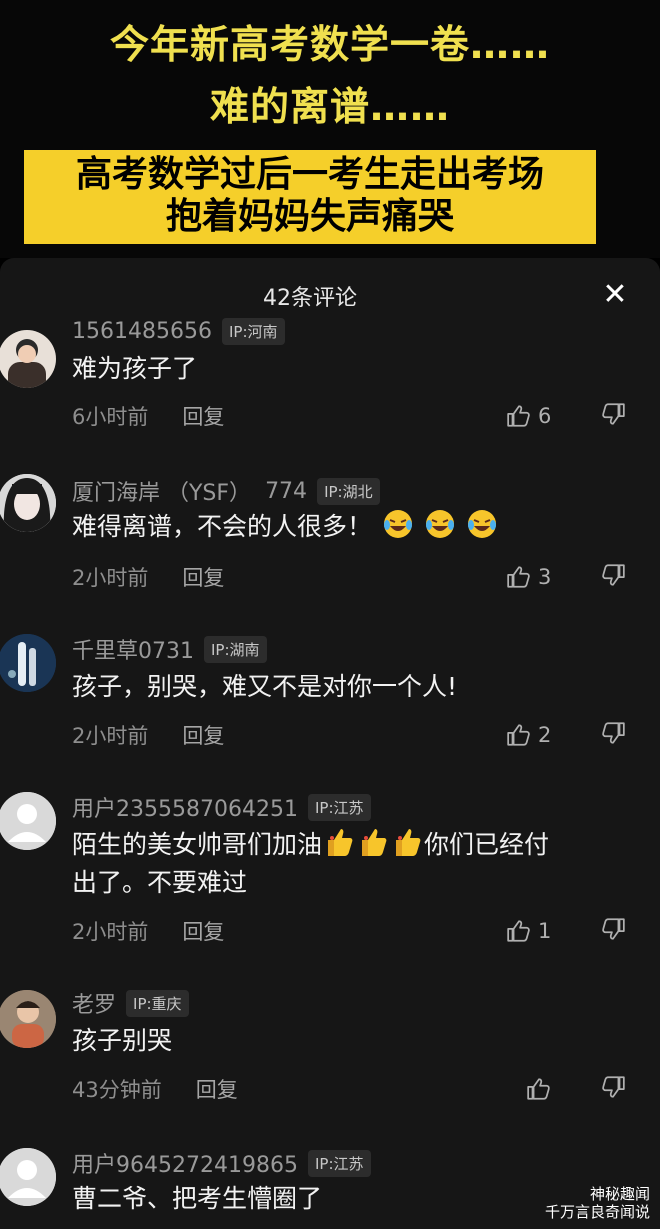 This screenshot has width=660, height=1229. Describe the element at coordinates (142, 331) in the screenshot. I see `comment-username: 1561485656` at that location.